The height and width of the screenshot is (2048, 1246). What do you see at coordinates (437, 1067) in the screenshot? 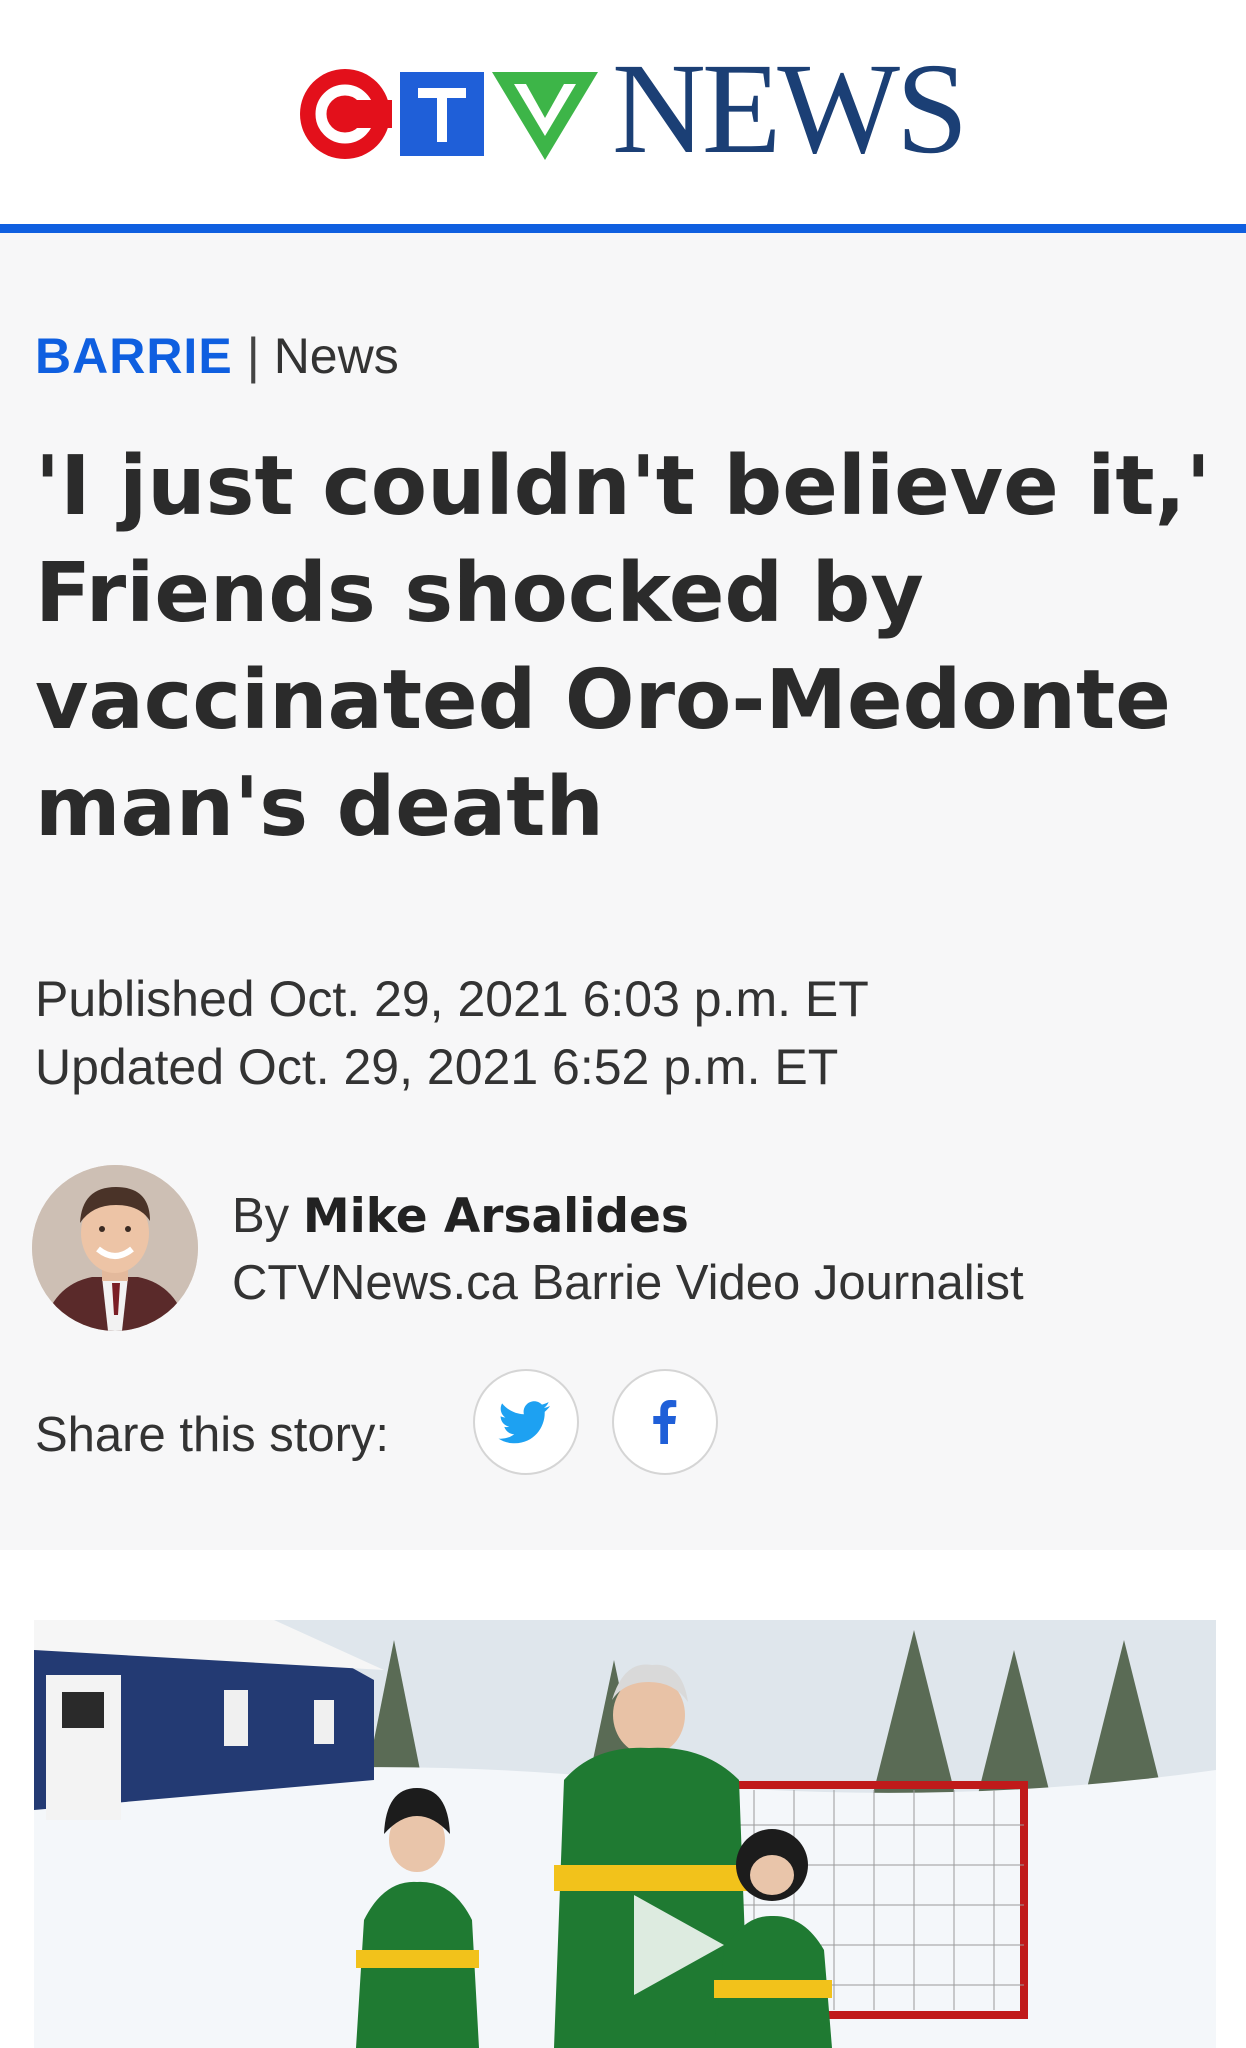
I see `updated-date: Updated Oct. 29, 2021 6:52 p.m. ET` at bounding box center [437, 1067].